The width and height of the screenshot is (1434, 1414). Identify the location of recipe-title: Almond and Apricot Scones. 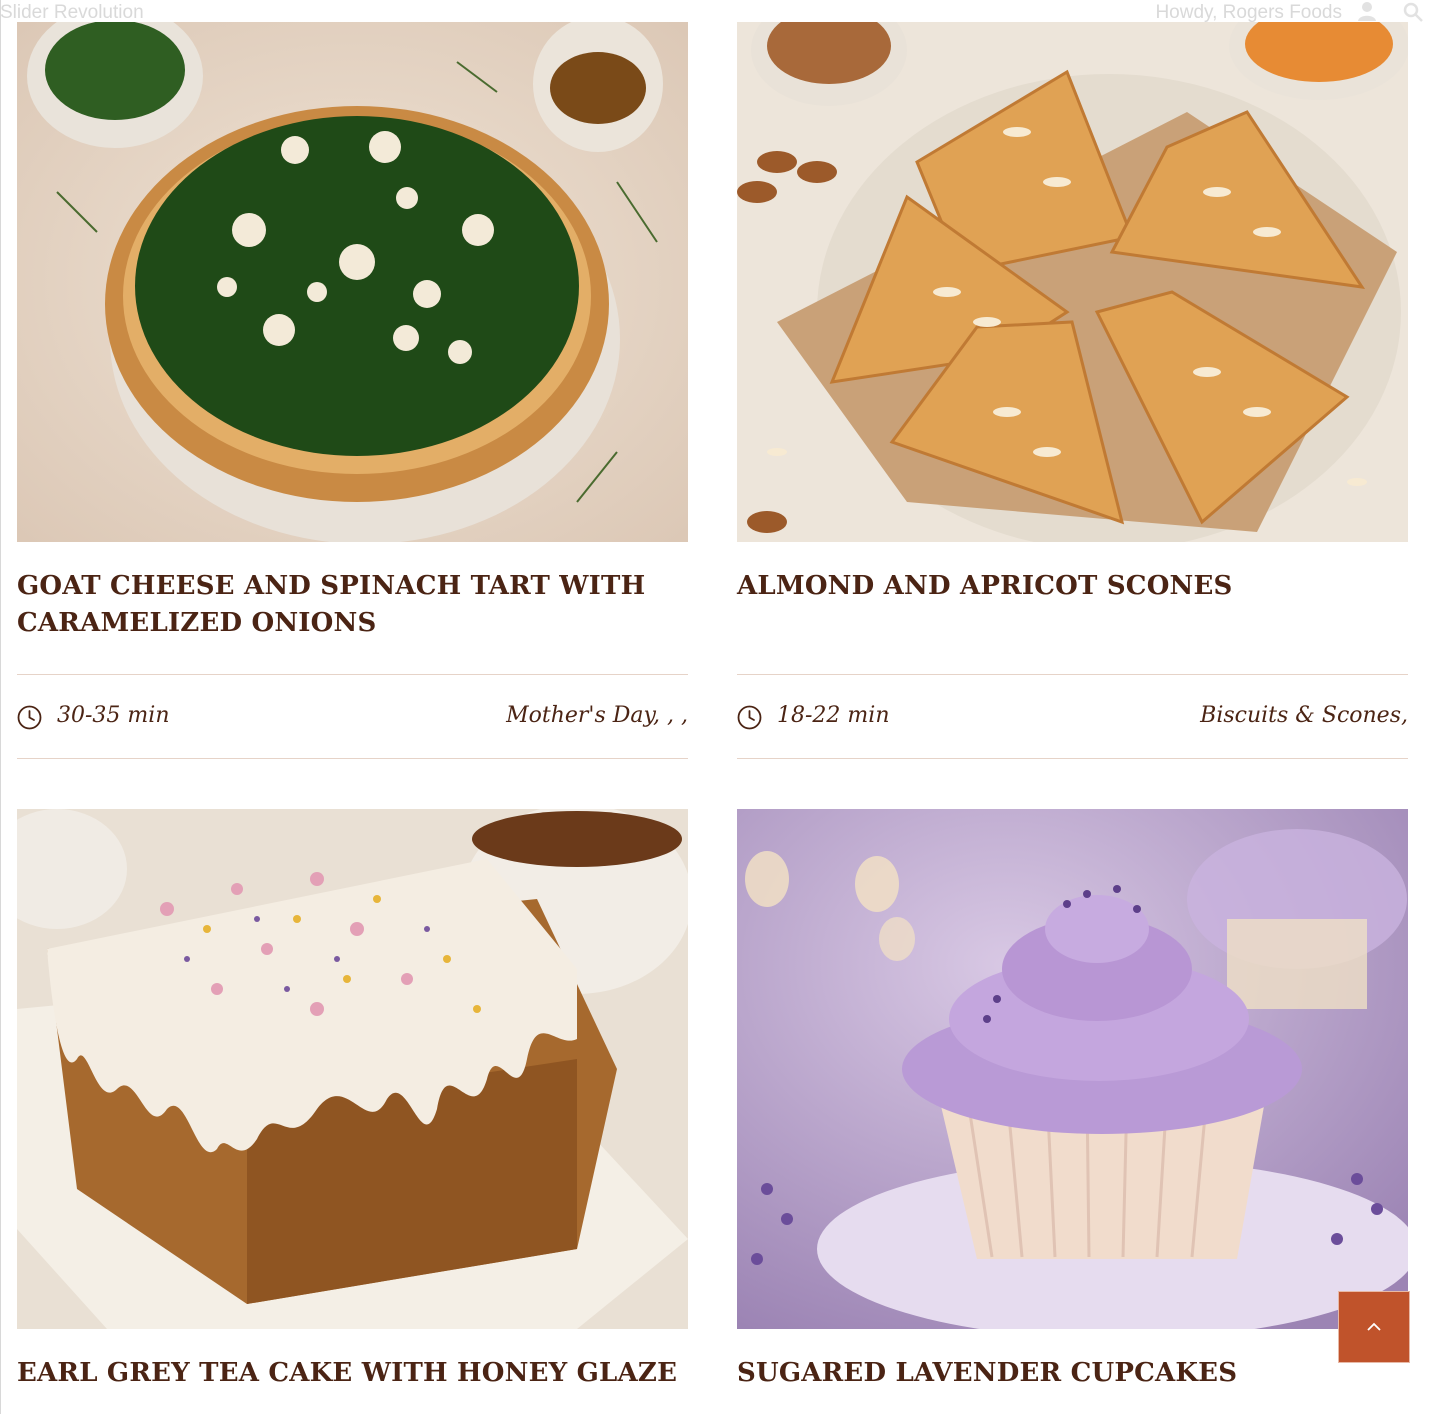
(1072, 586).